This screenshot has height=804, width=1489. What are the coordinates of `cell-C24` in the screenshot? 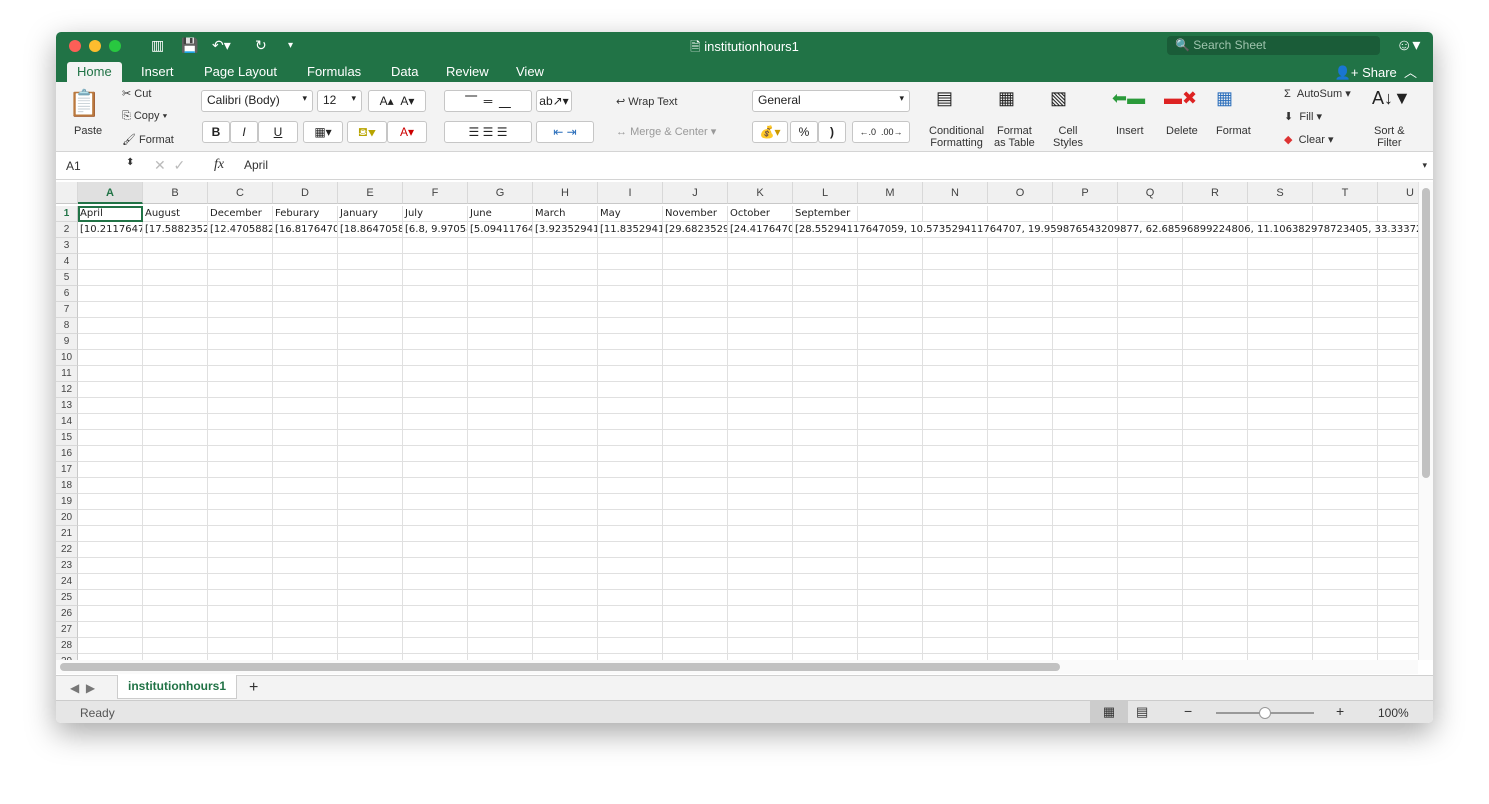 It's located at (240, 582).